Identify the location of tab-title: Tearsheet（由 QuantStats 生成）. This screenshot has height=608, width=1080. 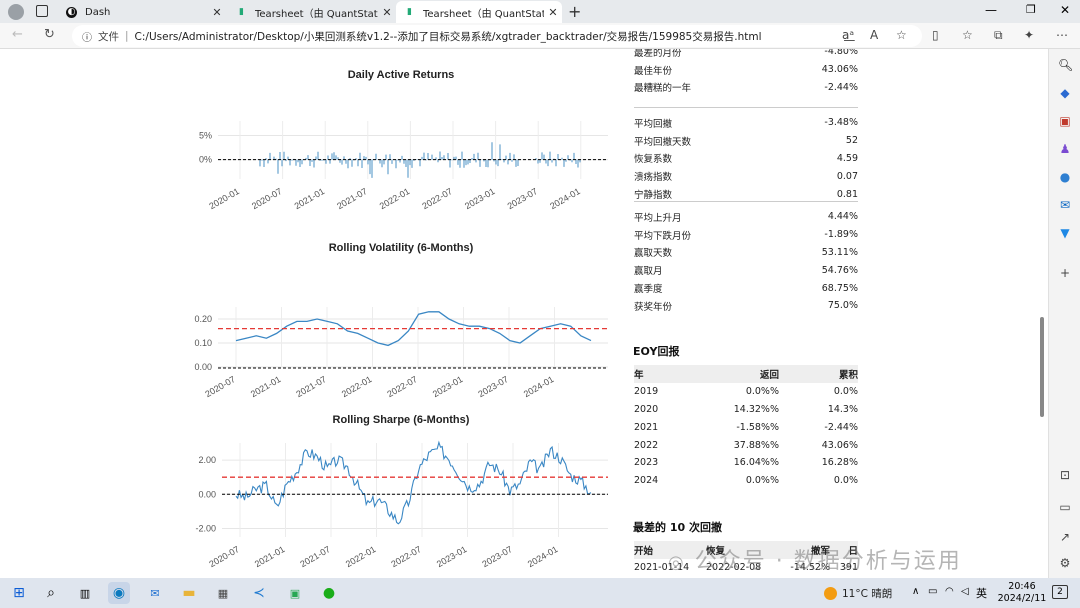
(316, 14).